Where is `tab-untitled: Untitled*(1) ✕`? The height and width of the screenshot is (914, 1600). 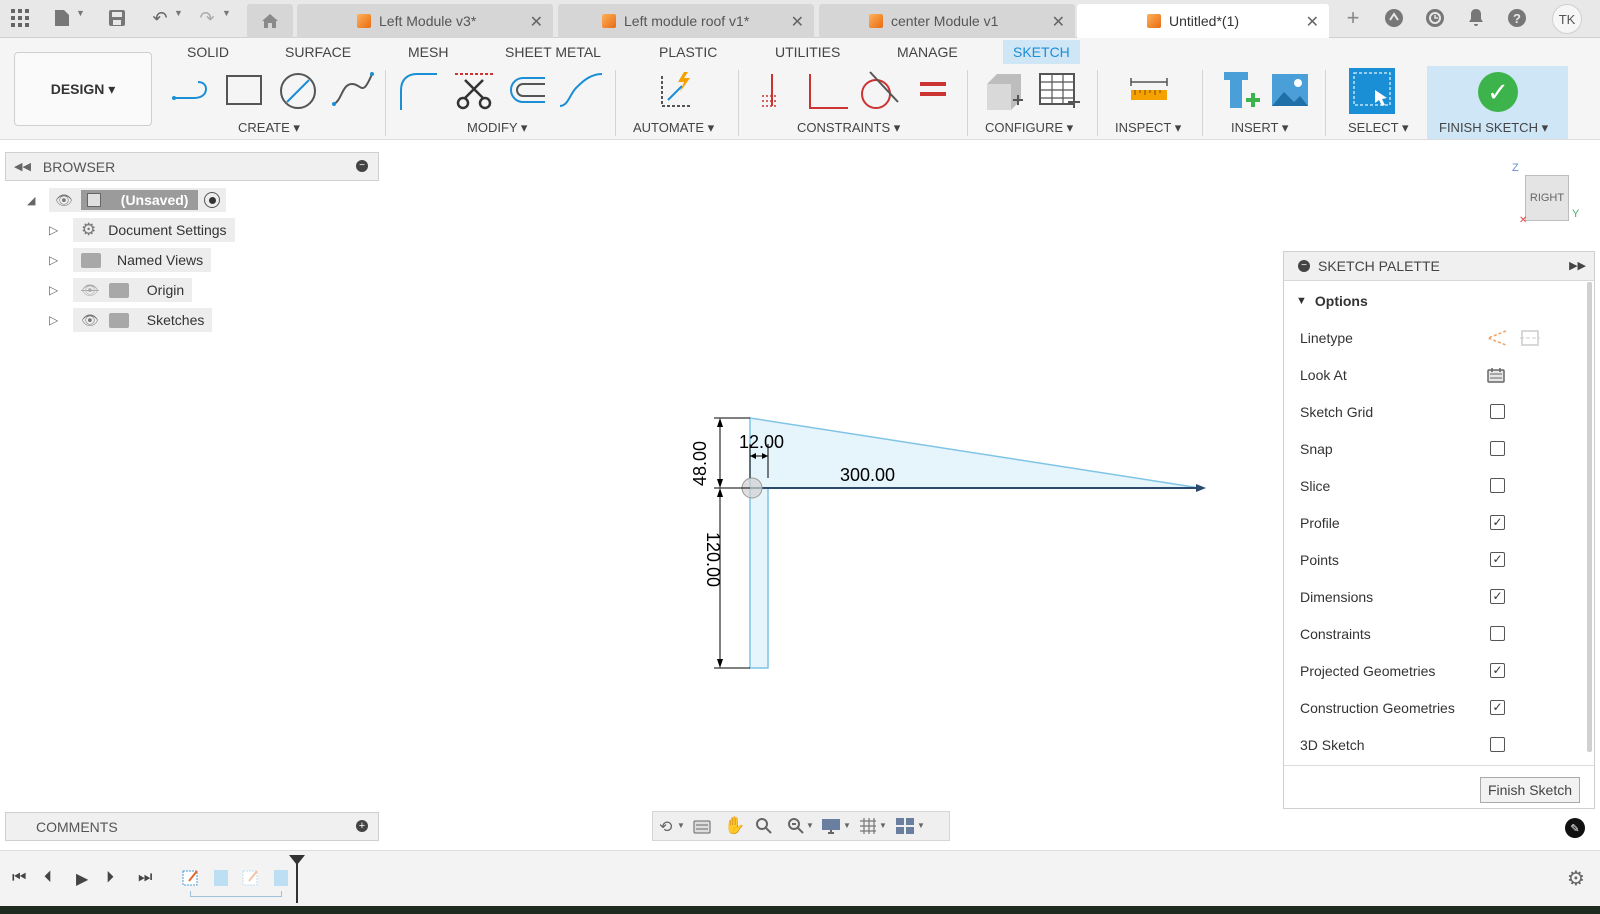 tab-untitled: Untitled*(1) ✕ is located at coordinates (1203, 21).